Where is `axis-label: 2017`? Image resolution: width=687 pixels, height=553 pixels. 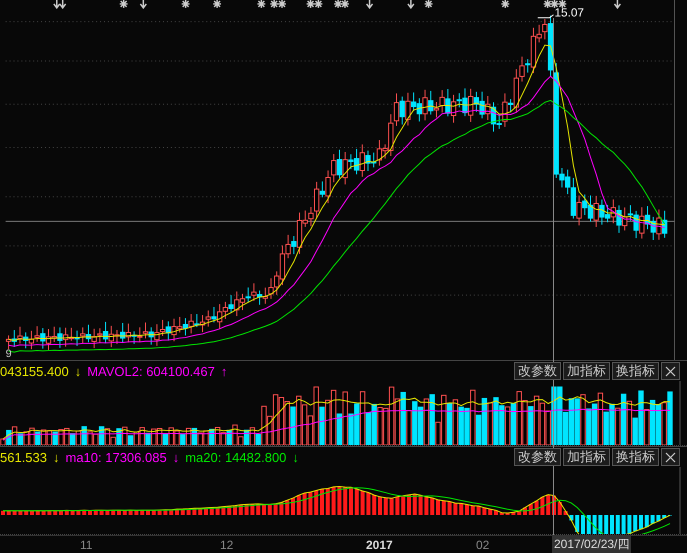
axis-label: 2017 is located at coordinates (379, 545).